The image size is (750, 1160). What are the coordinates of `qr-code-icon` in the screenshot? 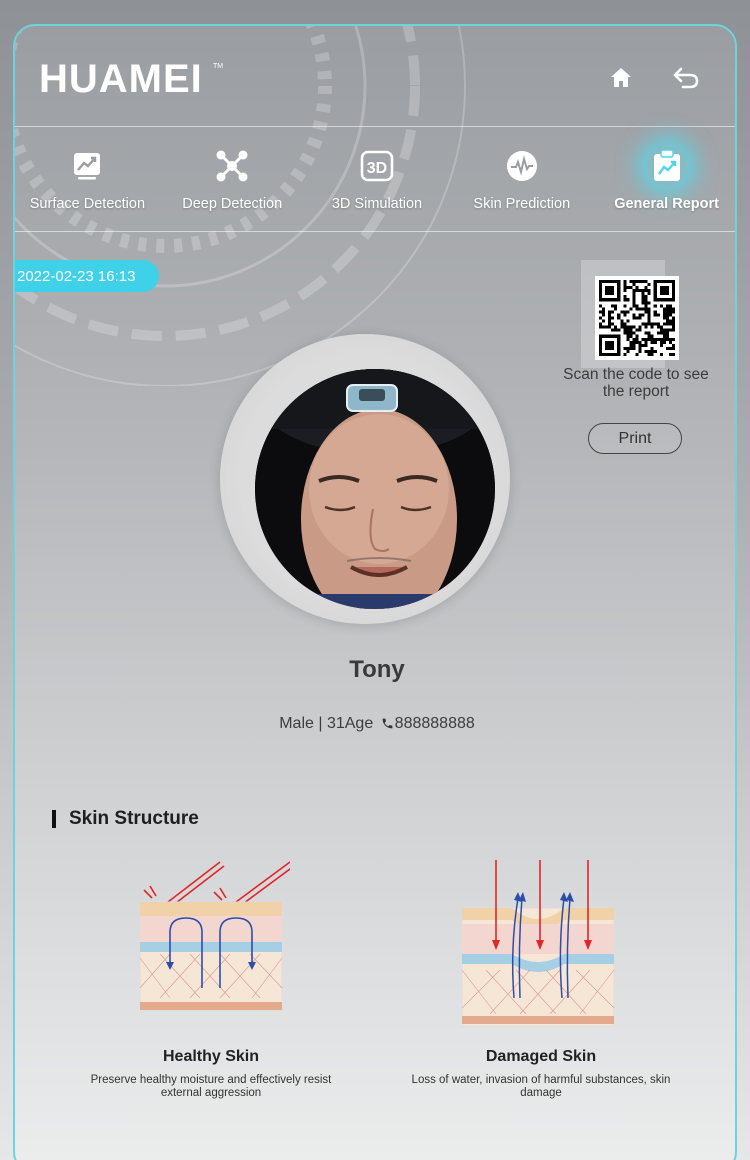 It's located at (637, 318).